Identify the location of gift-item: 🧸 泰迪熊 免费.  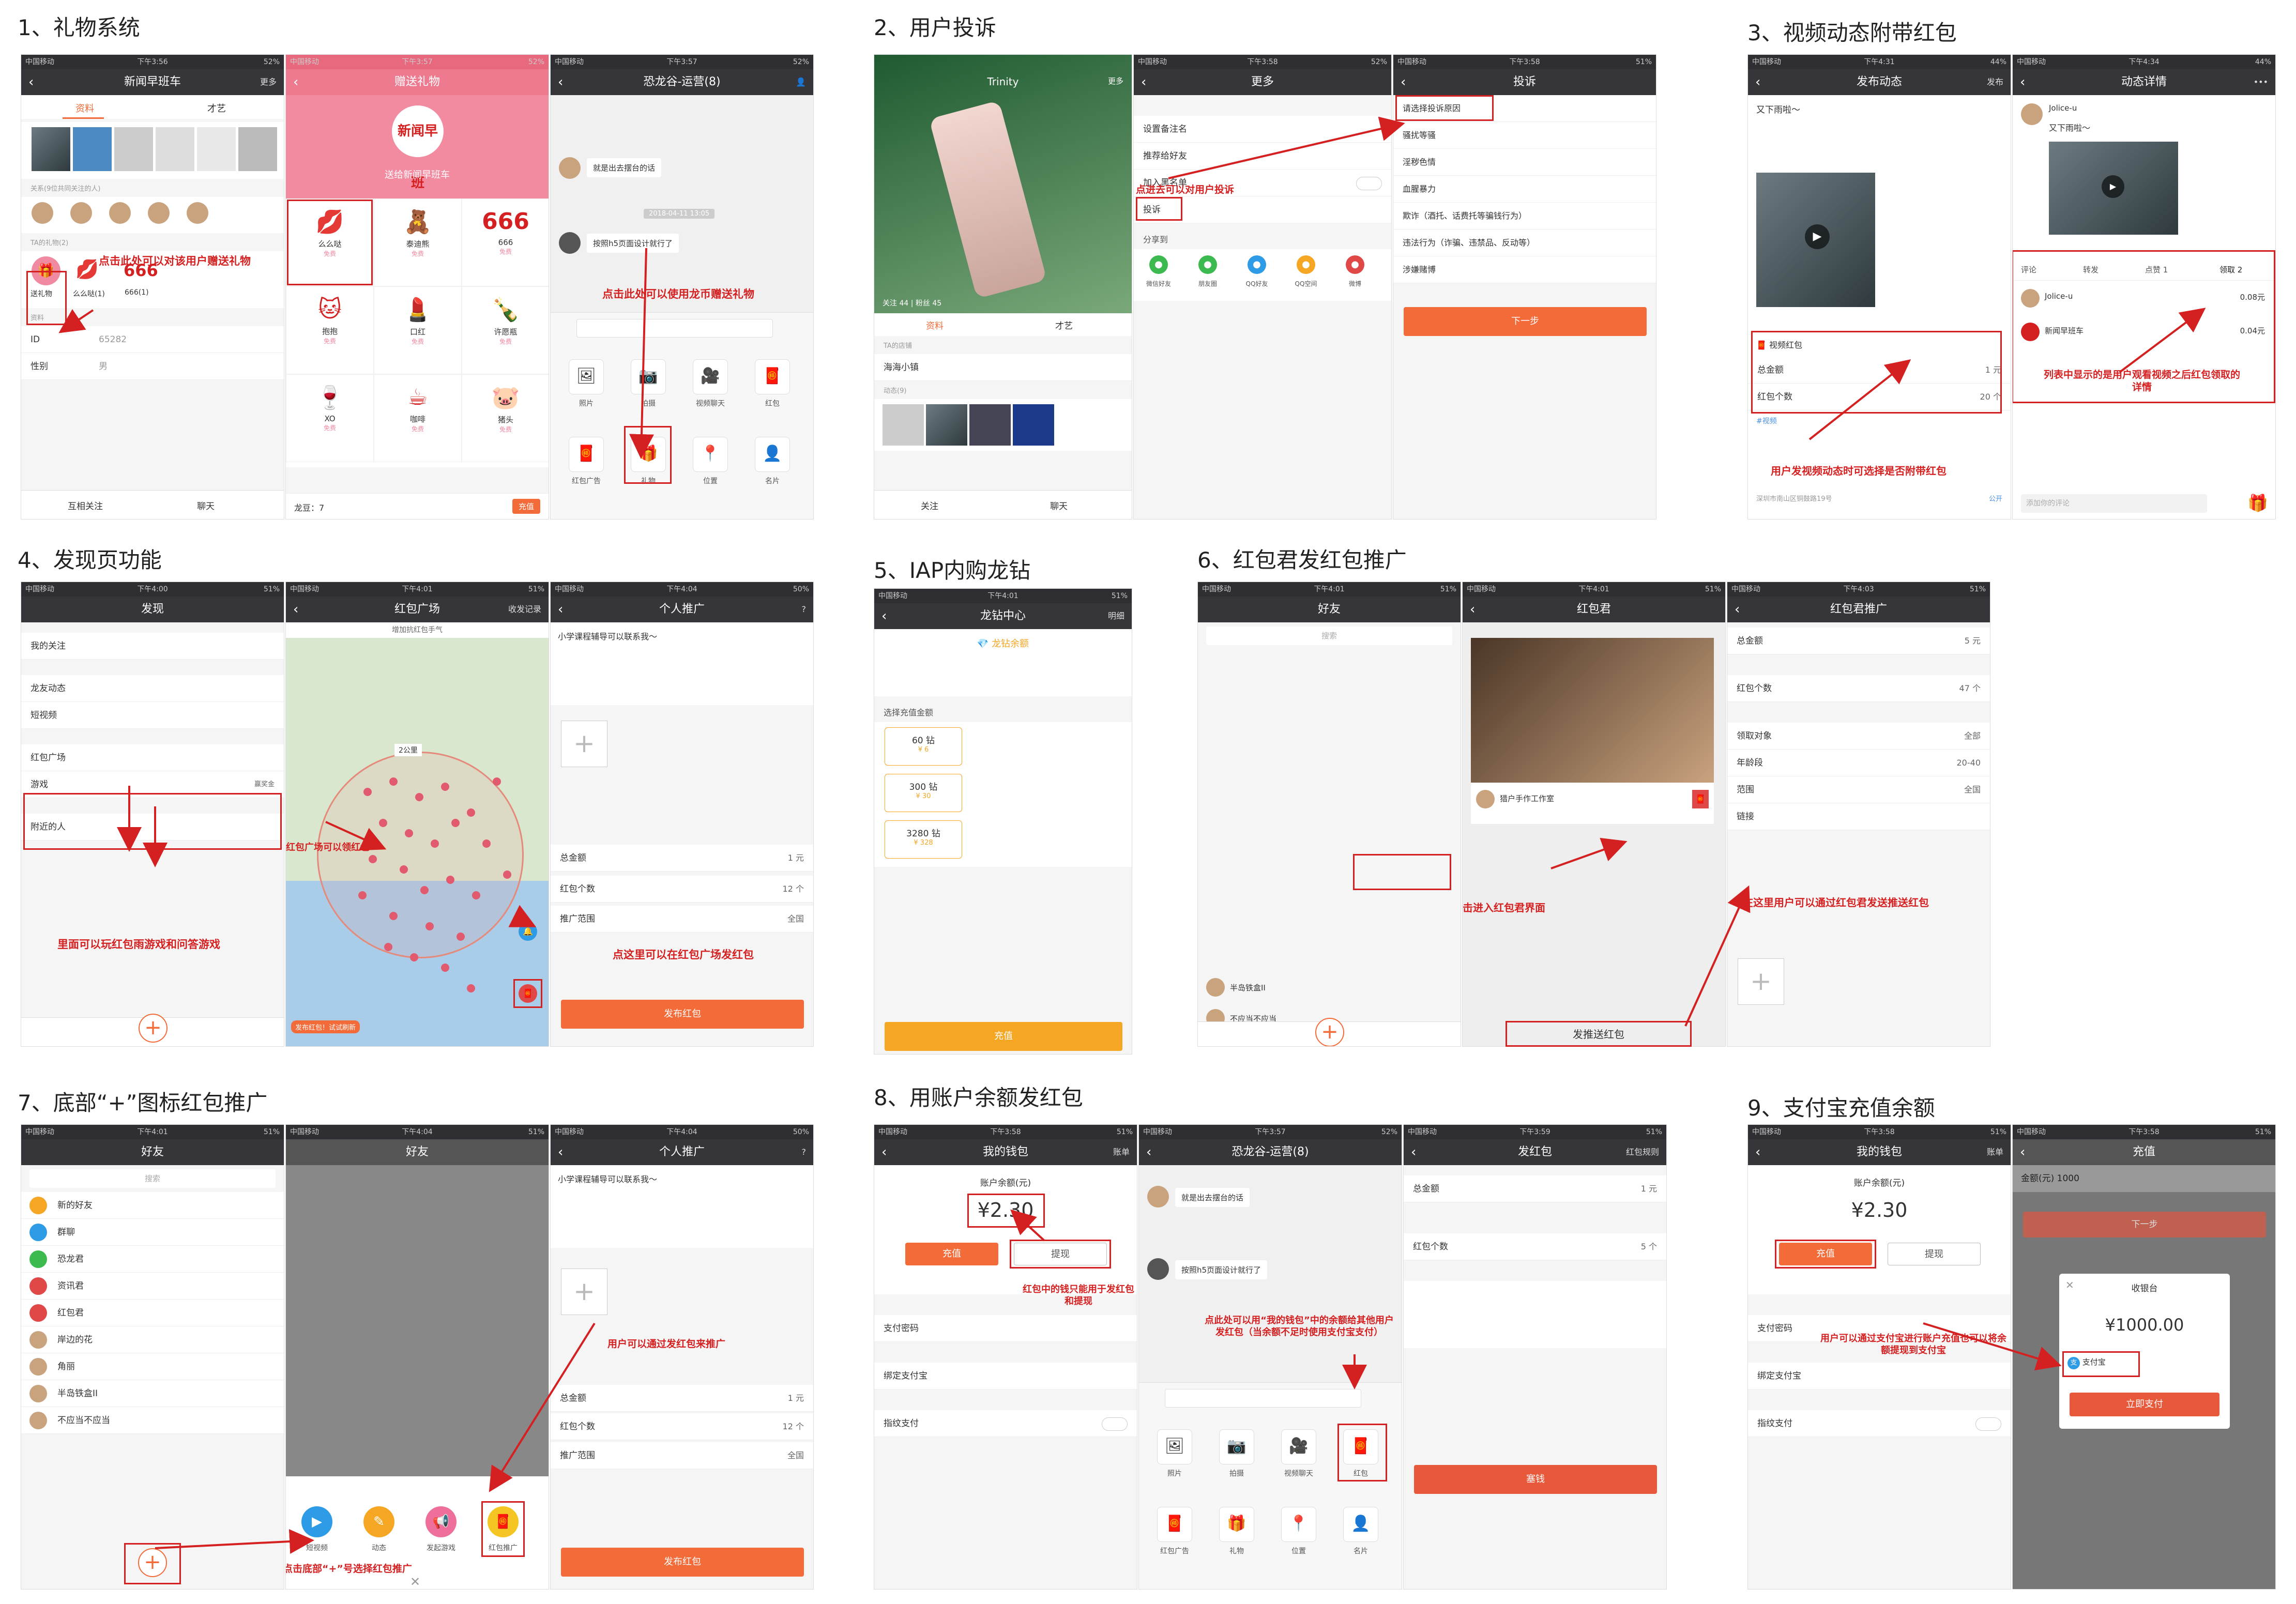
(418, 242).